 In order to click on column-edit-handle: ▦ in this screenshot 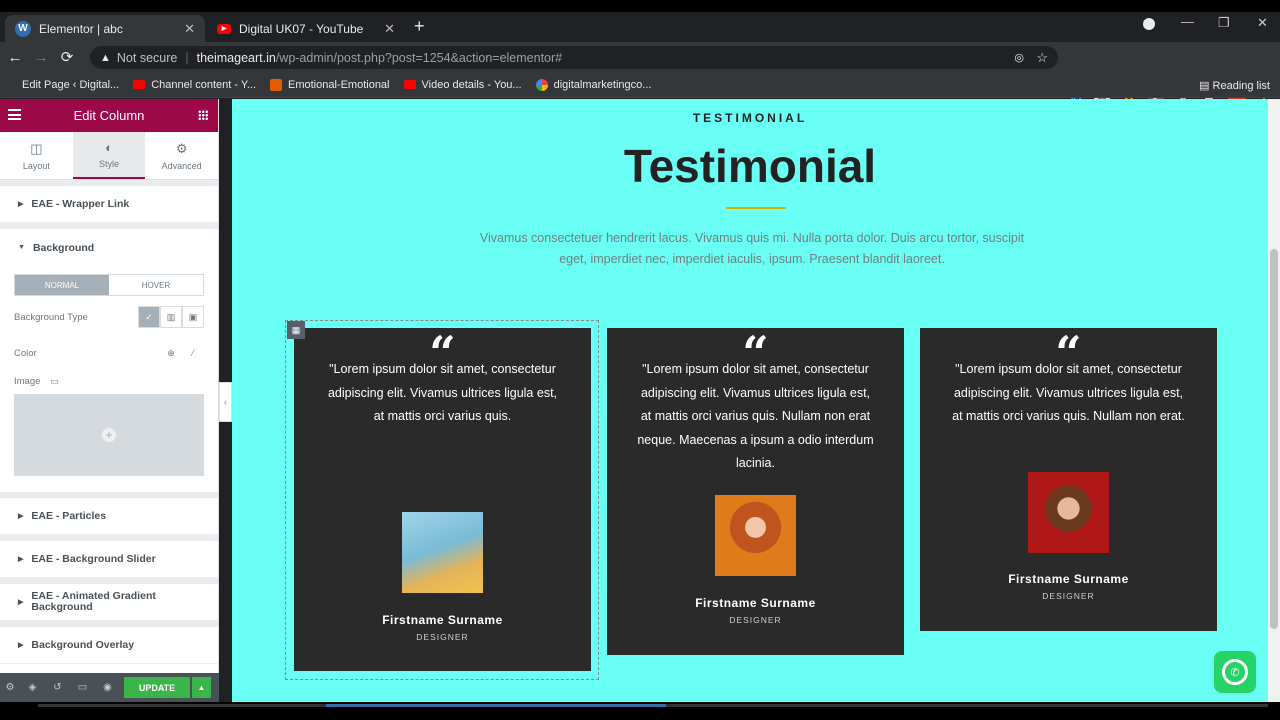, I will do `click(296, 330)`.